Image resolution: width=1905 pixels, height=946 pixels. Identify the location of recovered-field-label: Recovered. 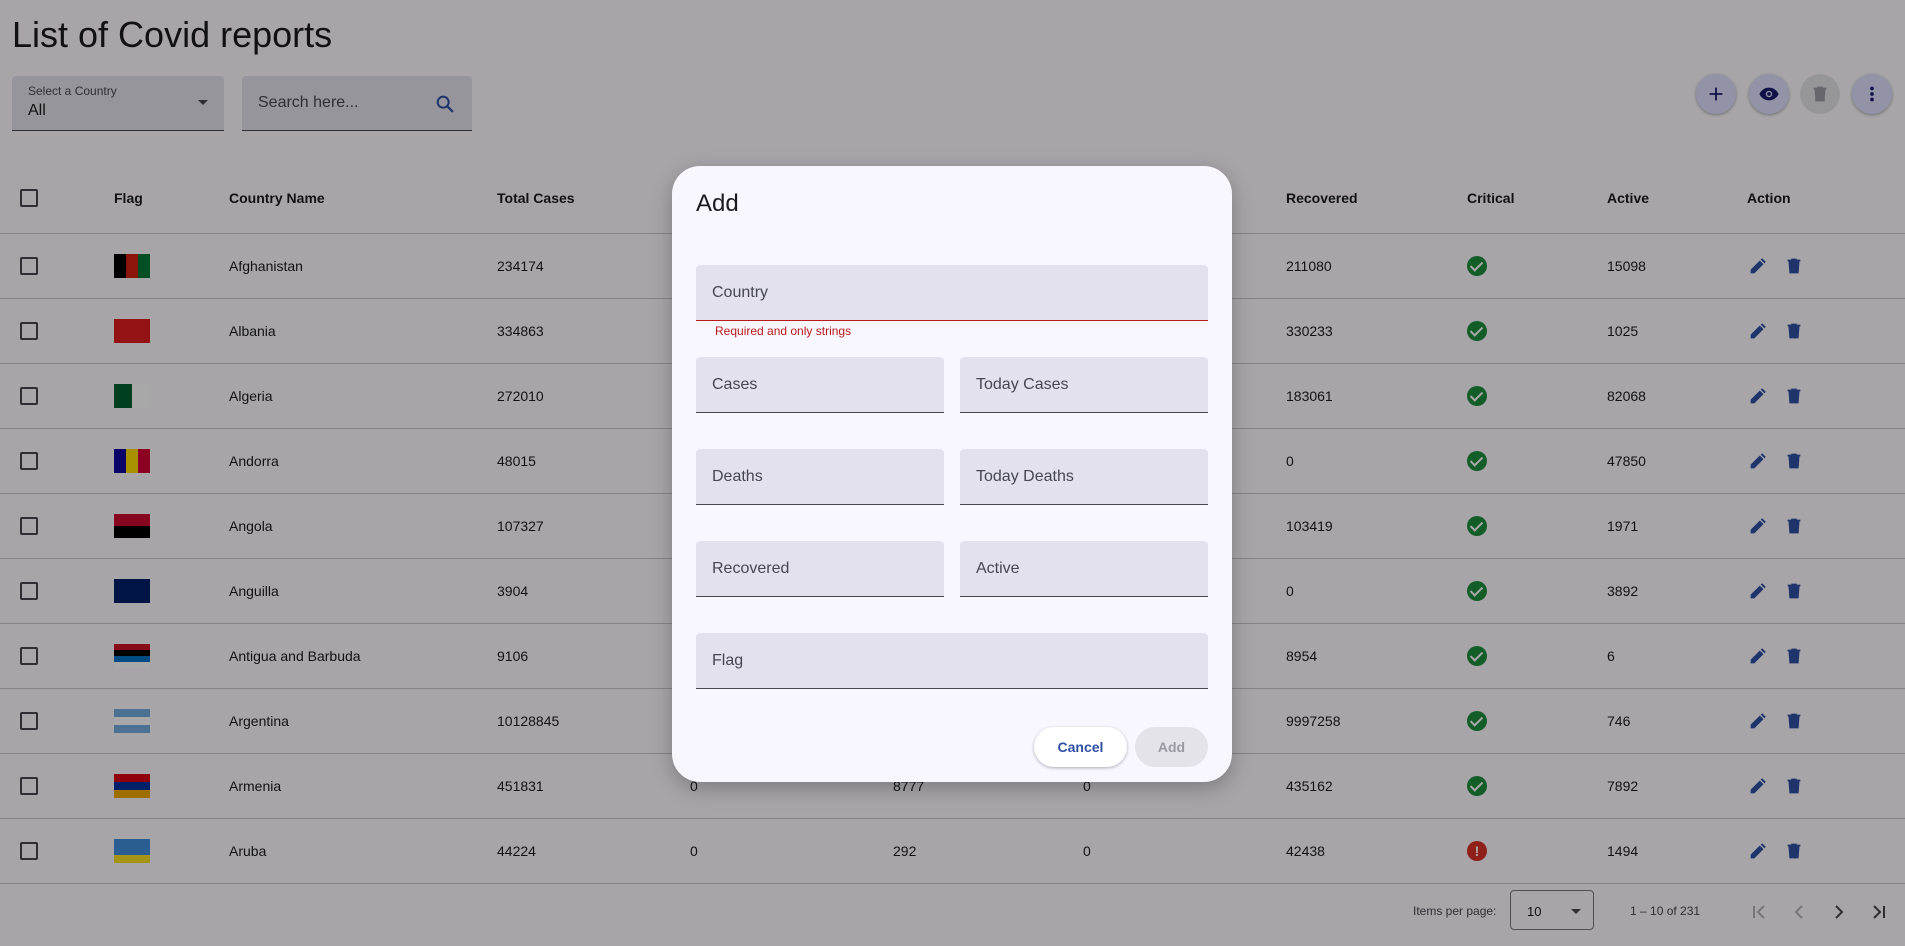
(751, 568).